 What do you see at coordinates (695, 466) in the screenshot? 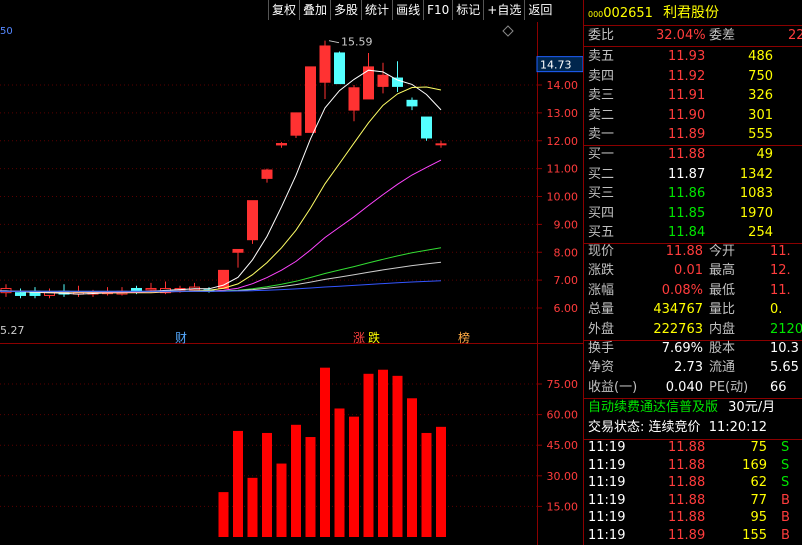
I see `tick-row: 11:19 11.88 169 S` at bounding box center [695, 466].